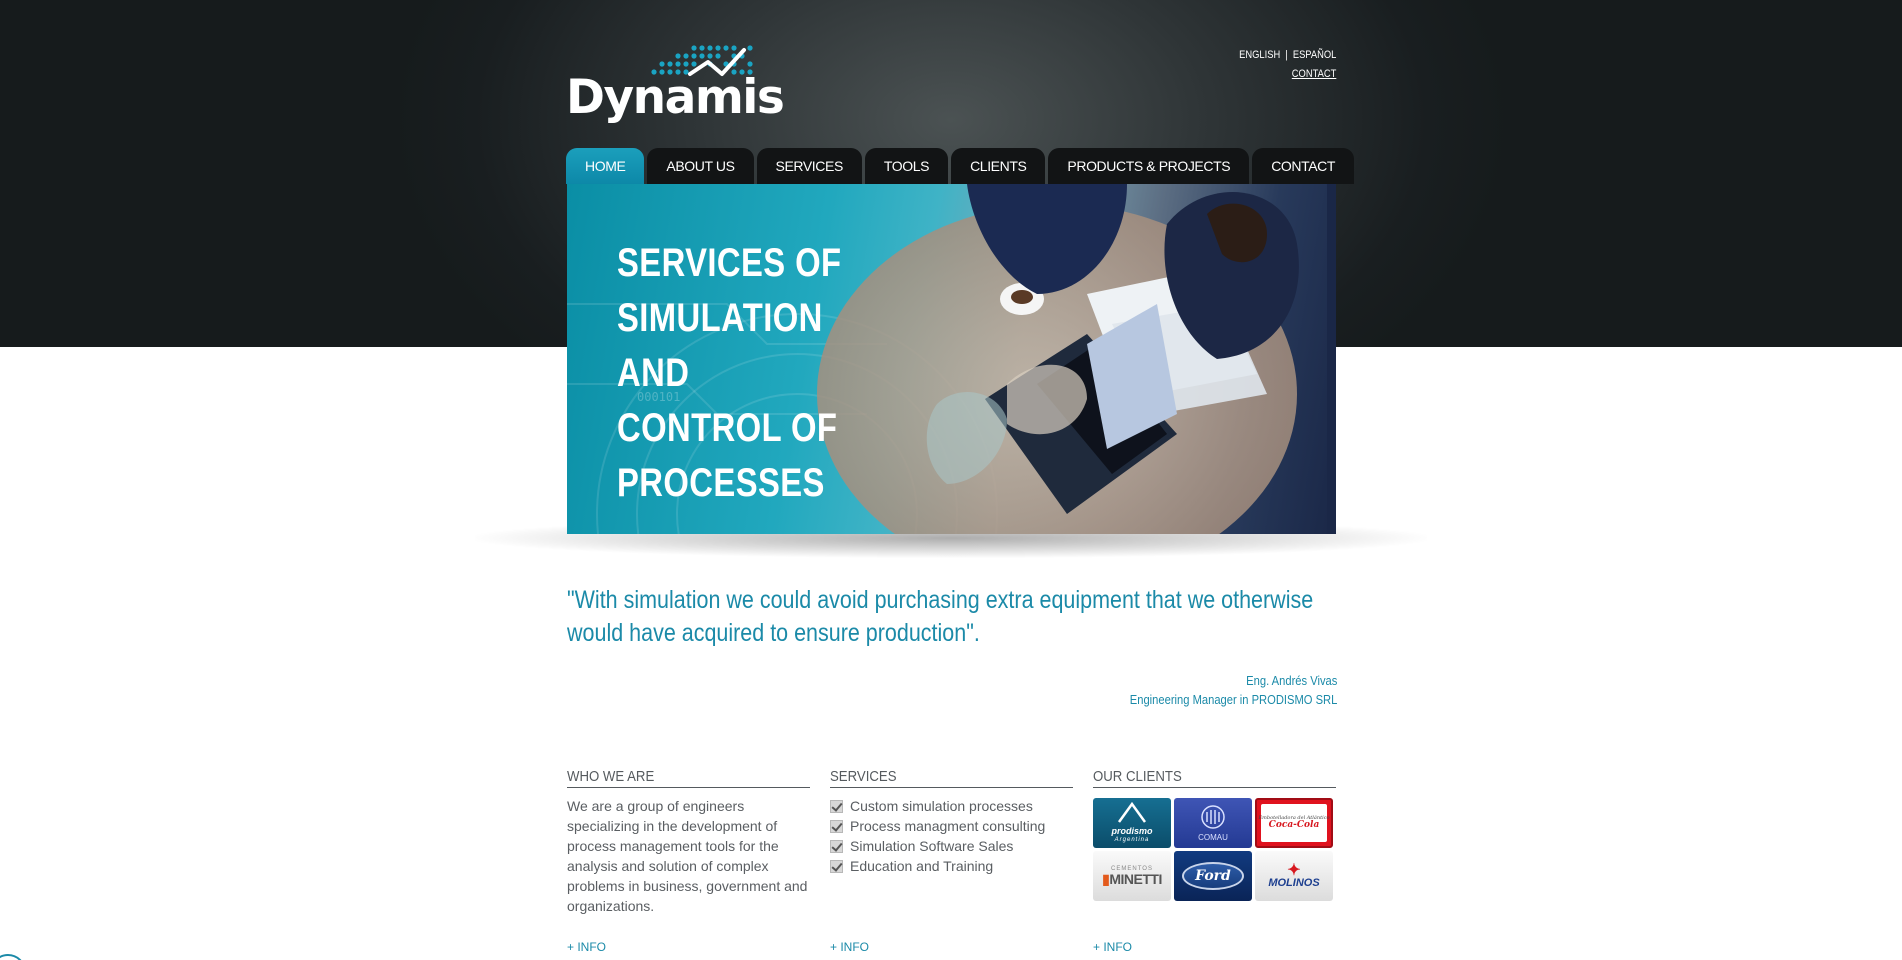 This screenshot has height=960, width=1902. I want to click on nav-tab-about-us: ABOUT US, so click(700, 166).